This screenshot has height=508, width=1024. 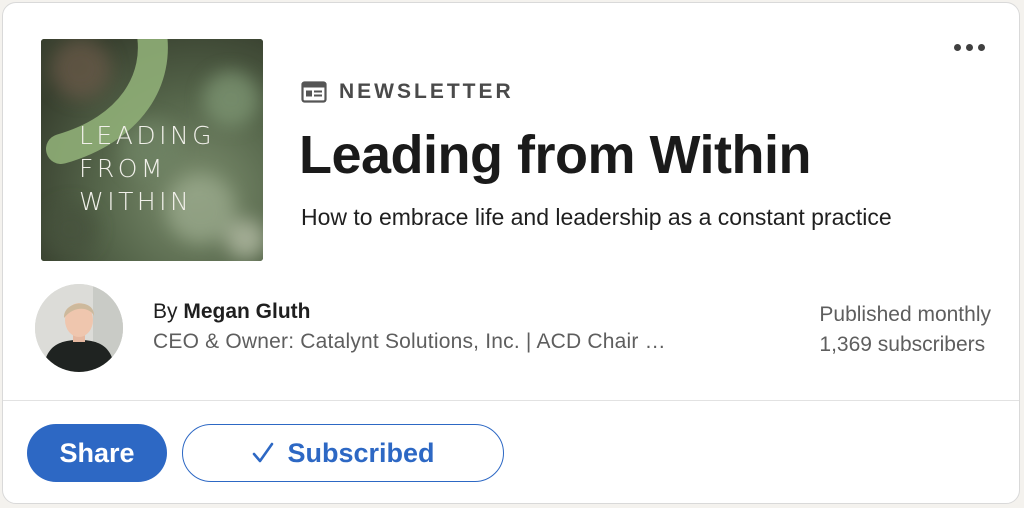 What do you see at coordinates (314, 92) in the screenshot?
I see `newsletter-icon` at bounding box center [314, 92].